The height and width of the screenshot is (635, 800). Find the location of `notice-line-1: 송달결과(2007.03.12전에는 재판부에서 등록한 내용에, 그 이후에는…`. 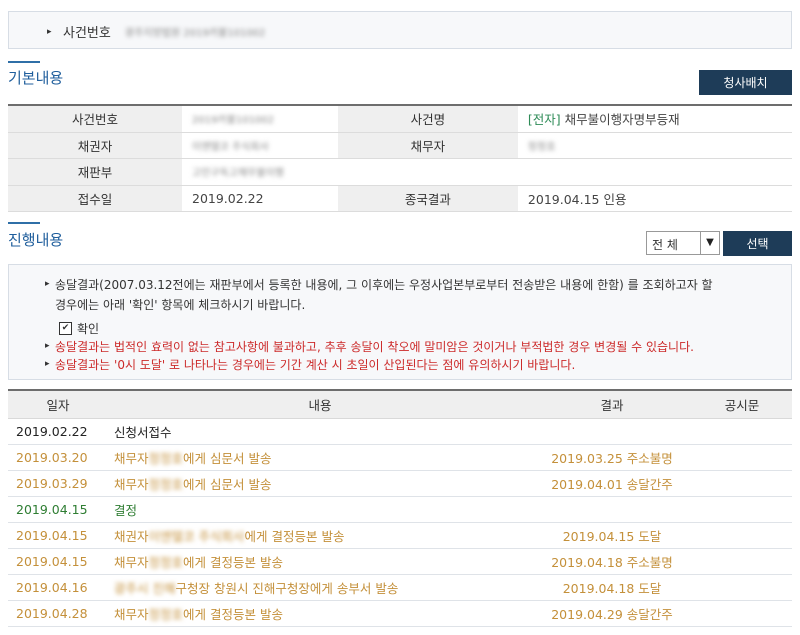

notice-line-1: 송달결과(2007.03.12전에는 재판부에서 등록한 내용에, 그 이후에는… is located at coordinates (384, 285).